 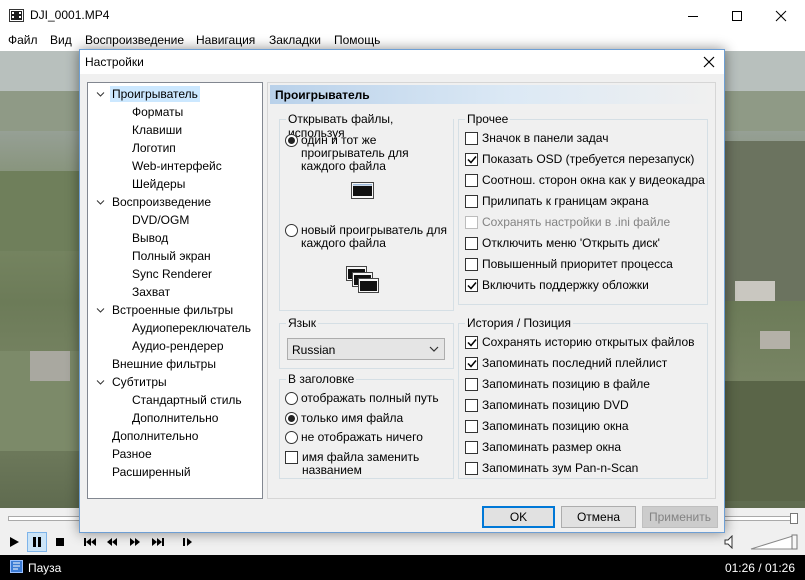 What do you see at coordinates (158, 184) in the screenshot?
I see `tree-item-shaders: Шейдеры` at bounding box center [158, 184].